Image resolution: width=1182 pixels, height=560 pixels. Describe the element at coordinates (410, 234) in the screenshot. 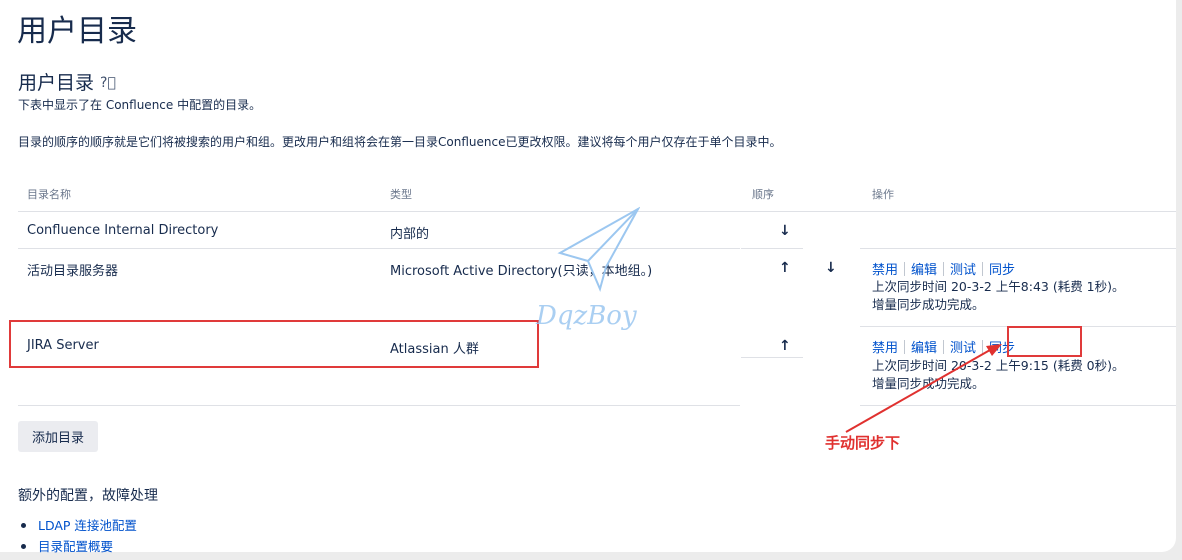

I see `directory-type: 内部的` at that location.